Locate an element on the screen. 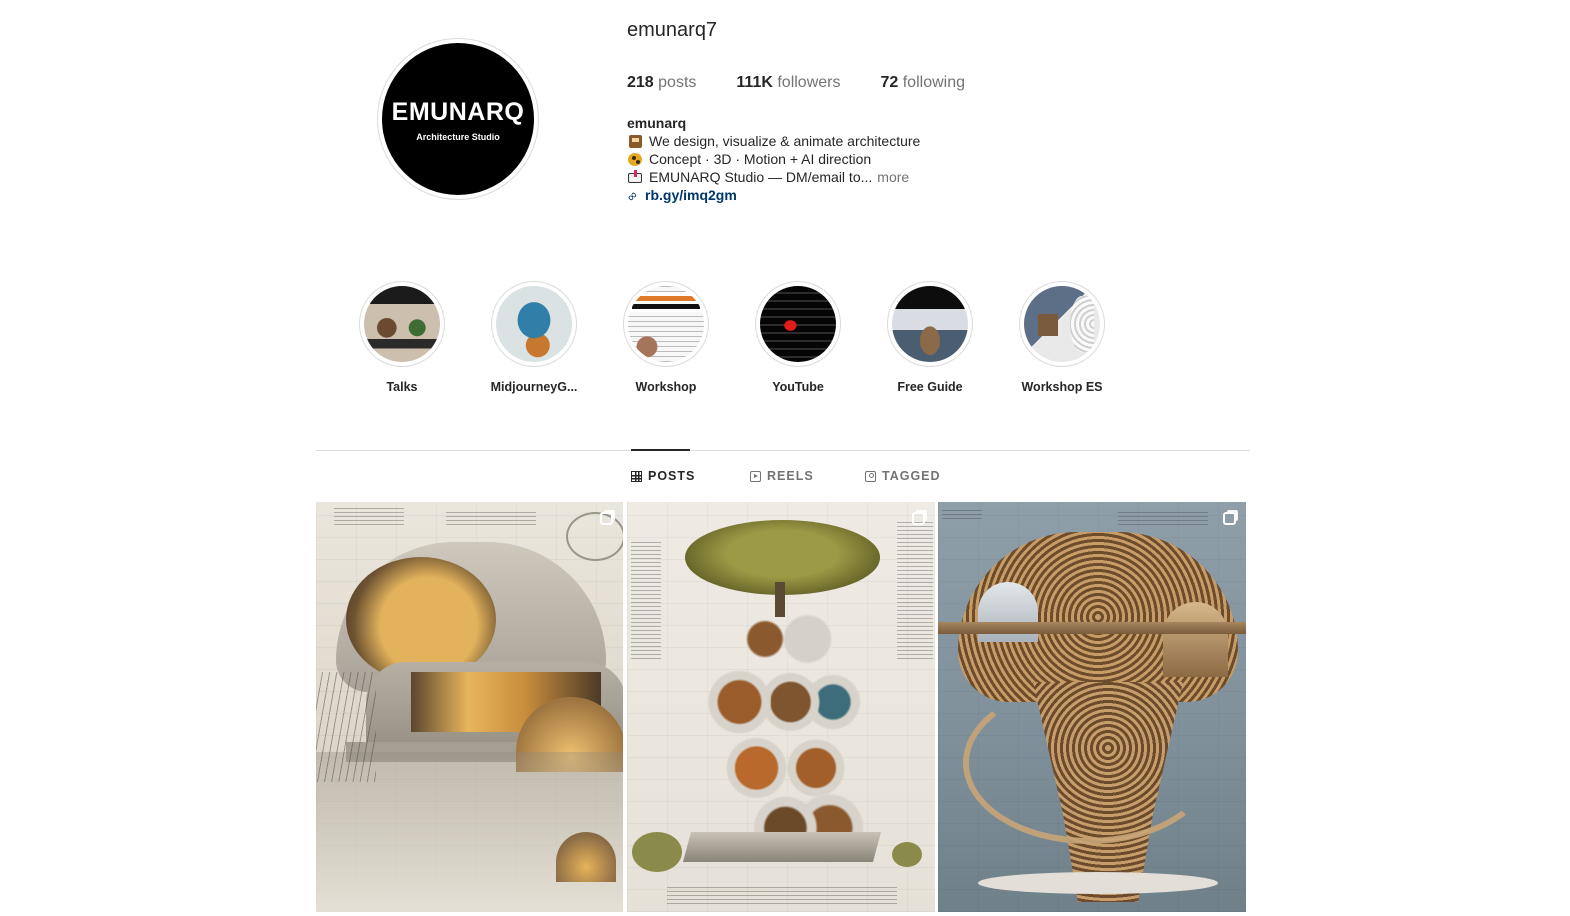  stat-following: 72 following is located at coordinates (922, 83).